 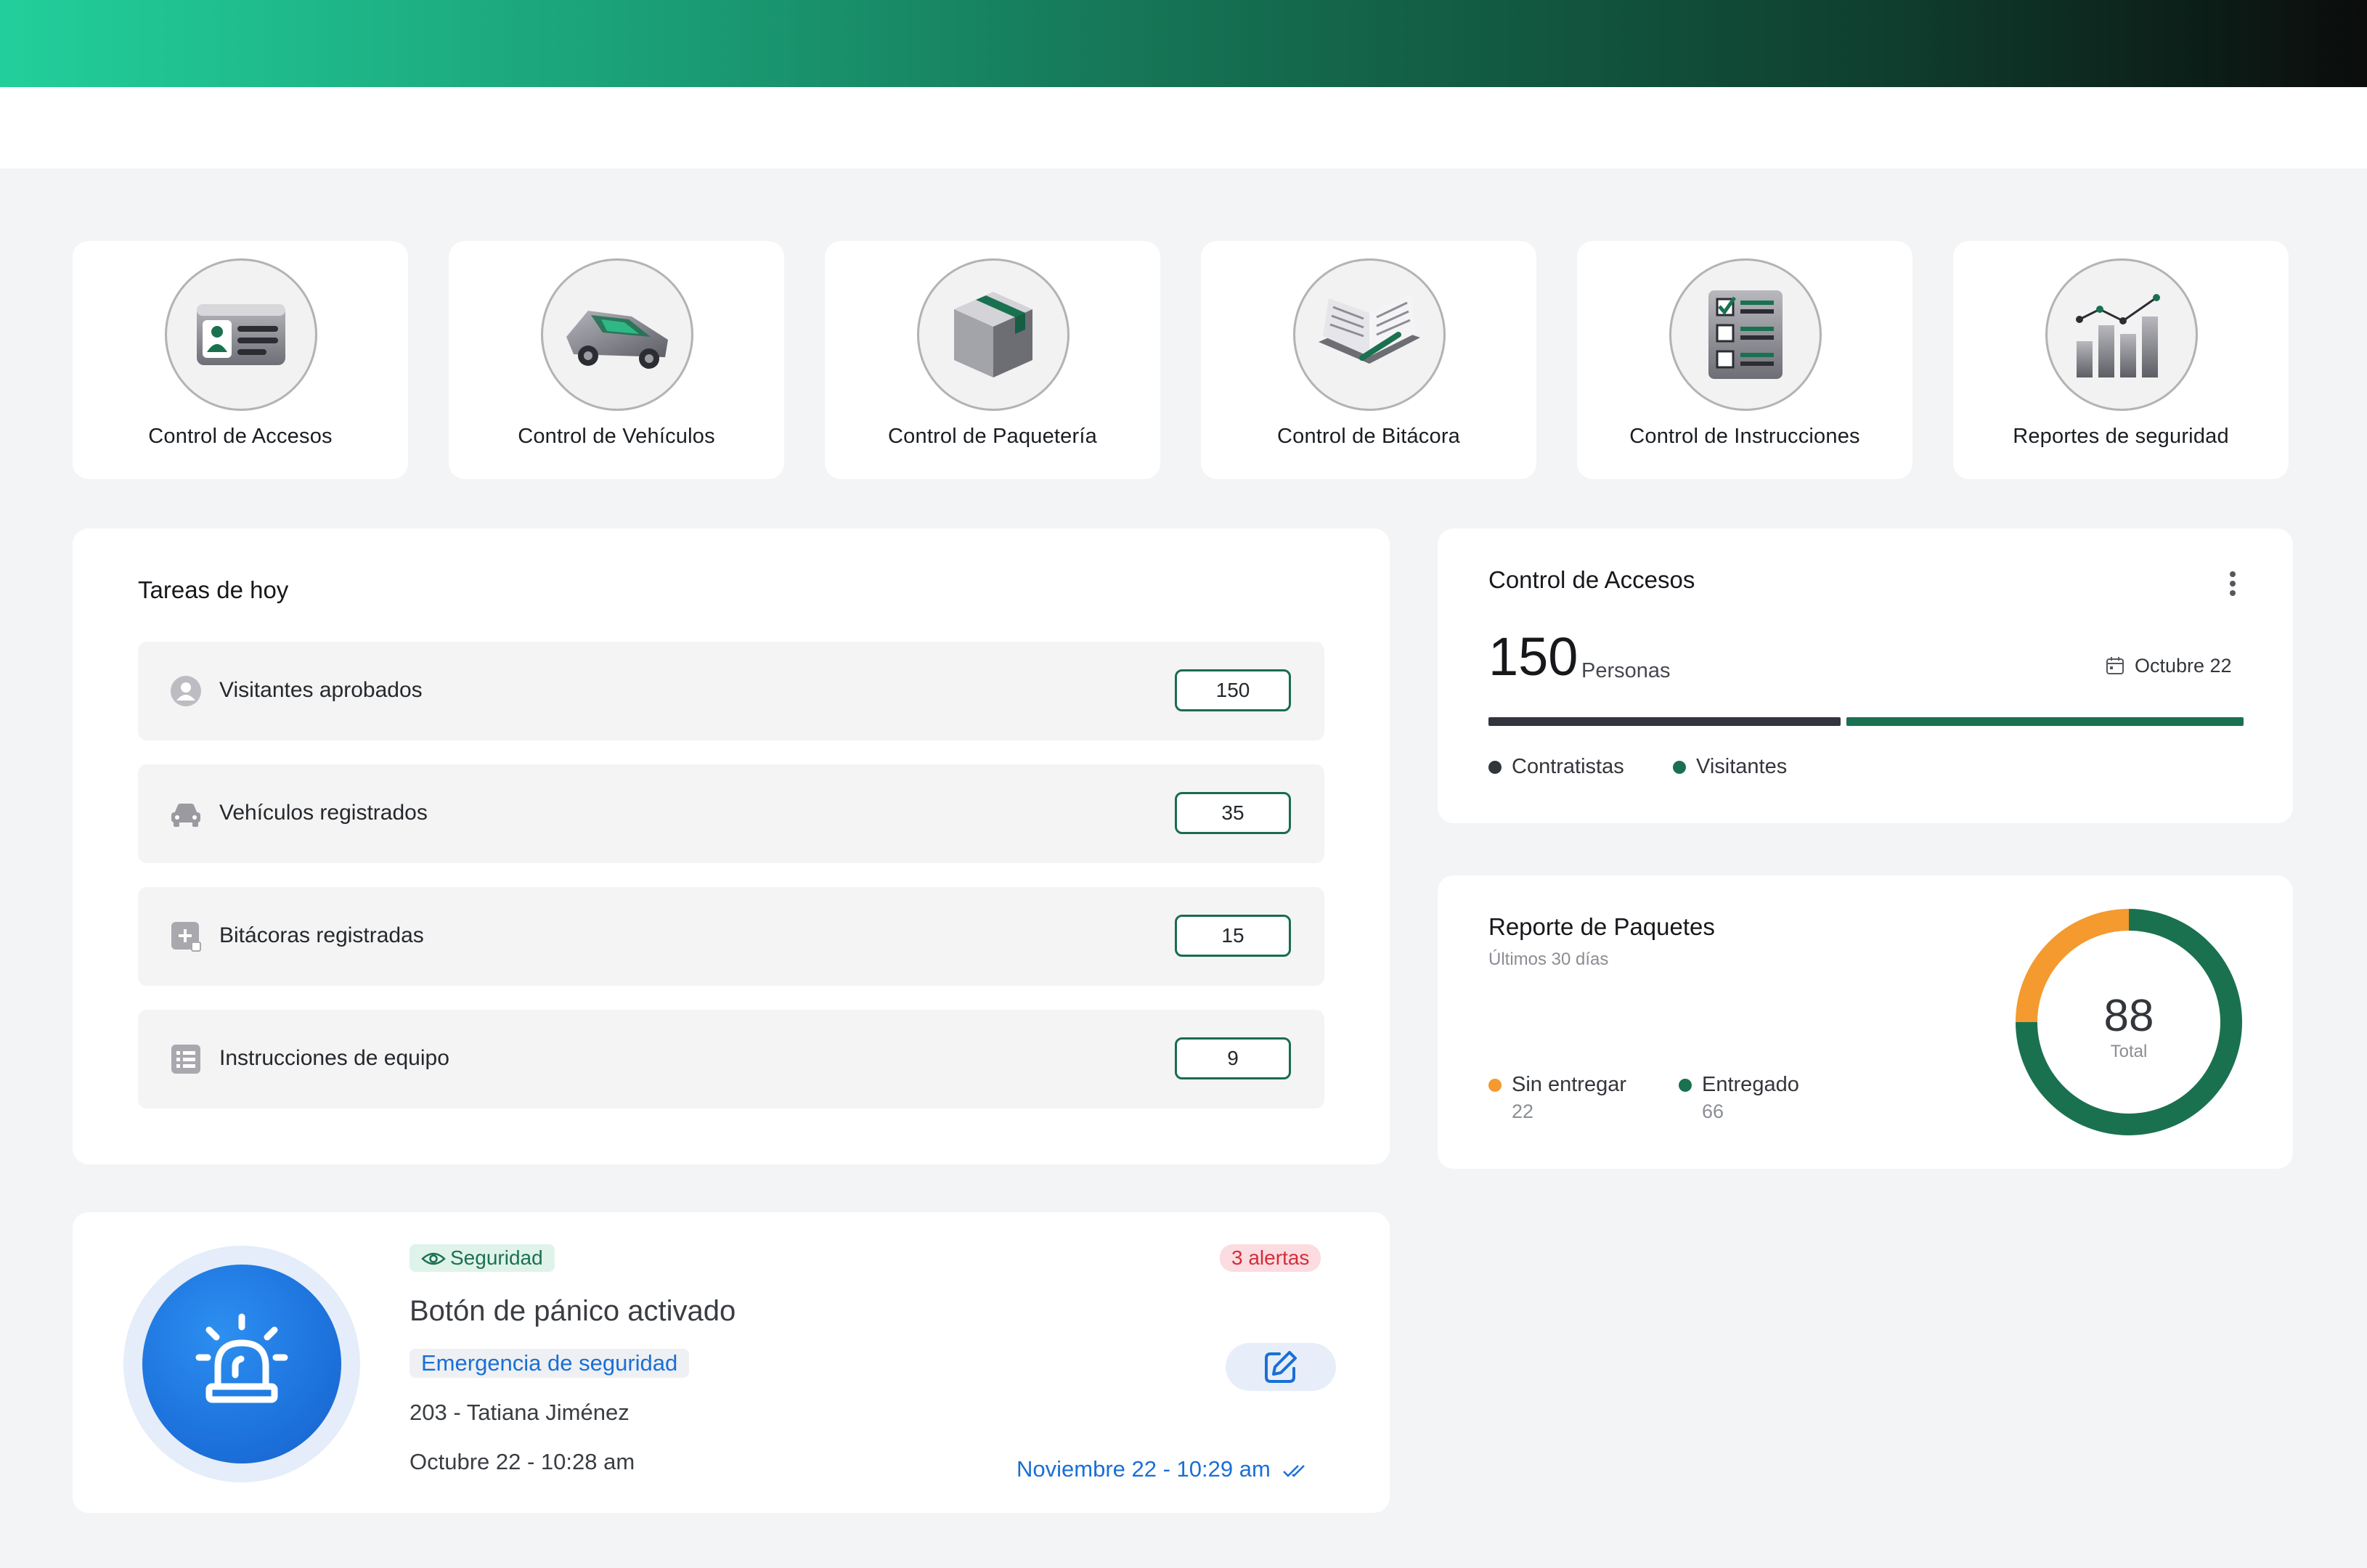 I want to click on legend-contratistas: Contratistas, so click(x=1556, y=767).